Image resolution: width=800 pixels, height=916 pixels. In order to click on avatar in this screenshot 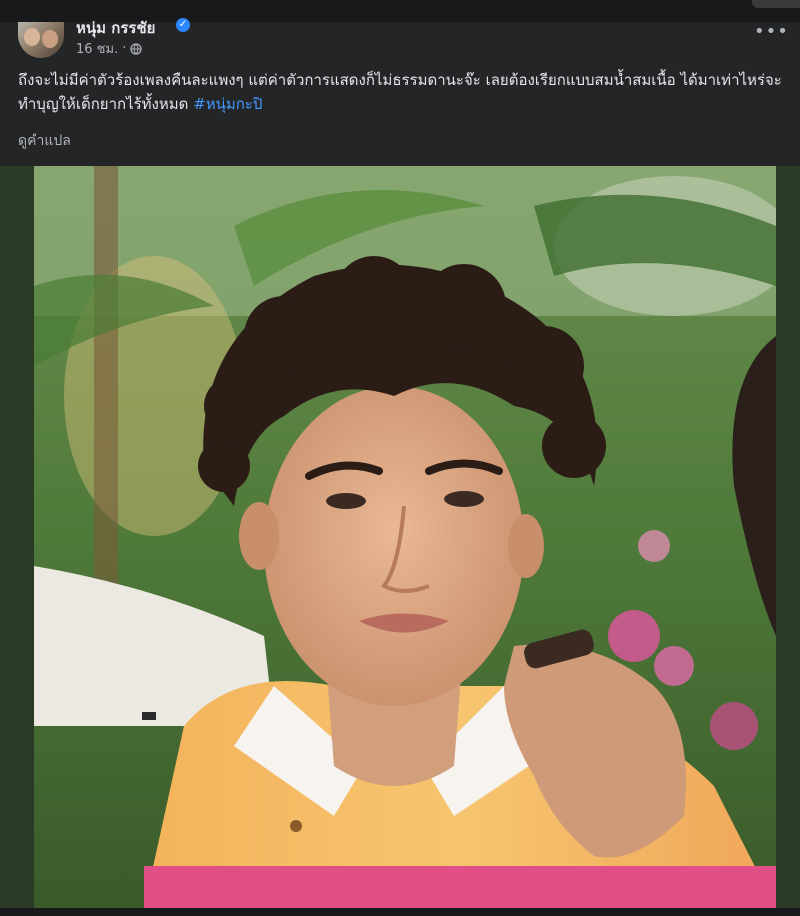, I will do `click(41, 40)`.